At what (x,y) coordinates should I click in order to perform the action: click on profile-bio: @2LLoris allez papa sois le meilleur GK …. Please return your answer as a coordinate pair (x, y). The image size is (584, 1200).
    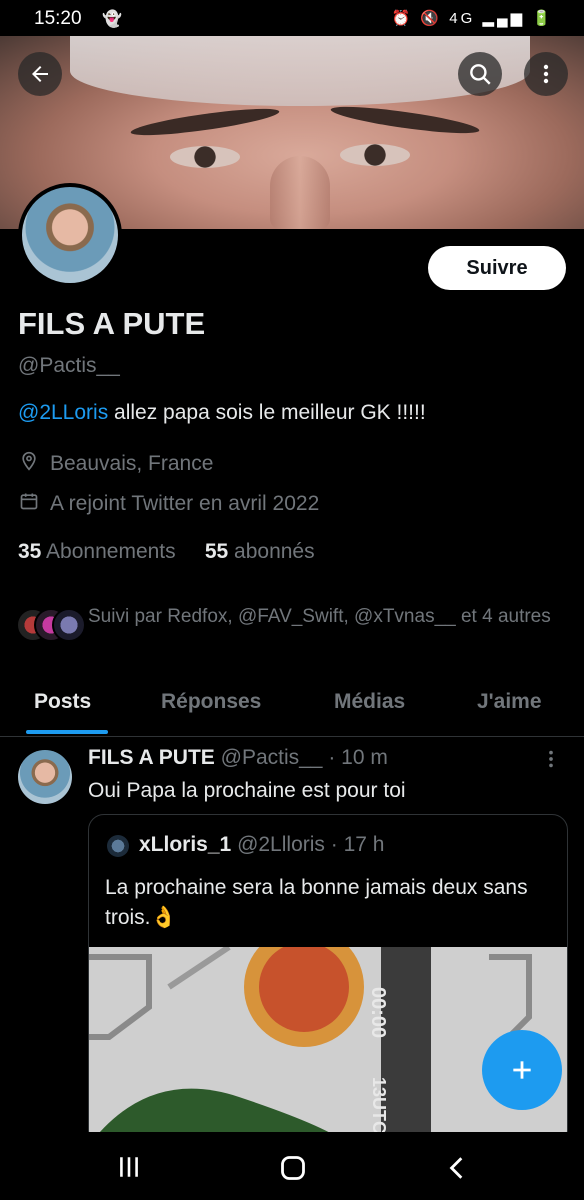
    Looking at the image, I should click on (222, 413).